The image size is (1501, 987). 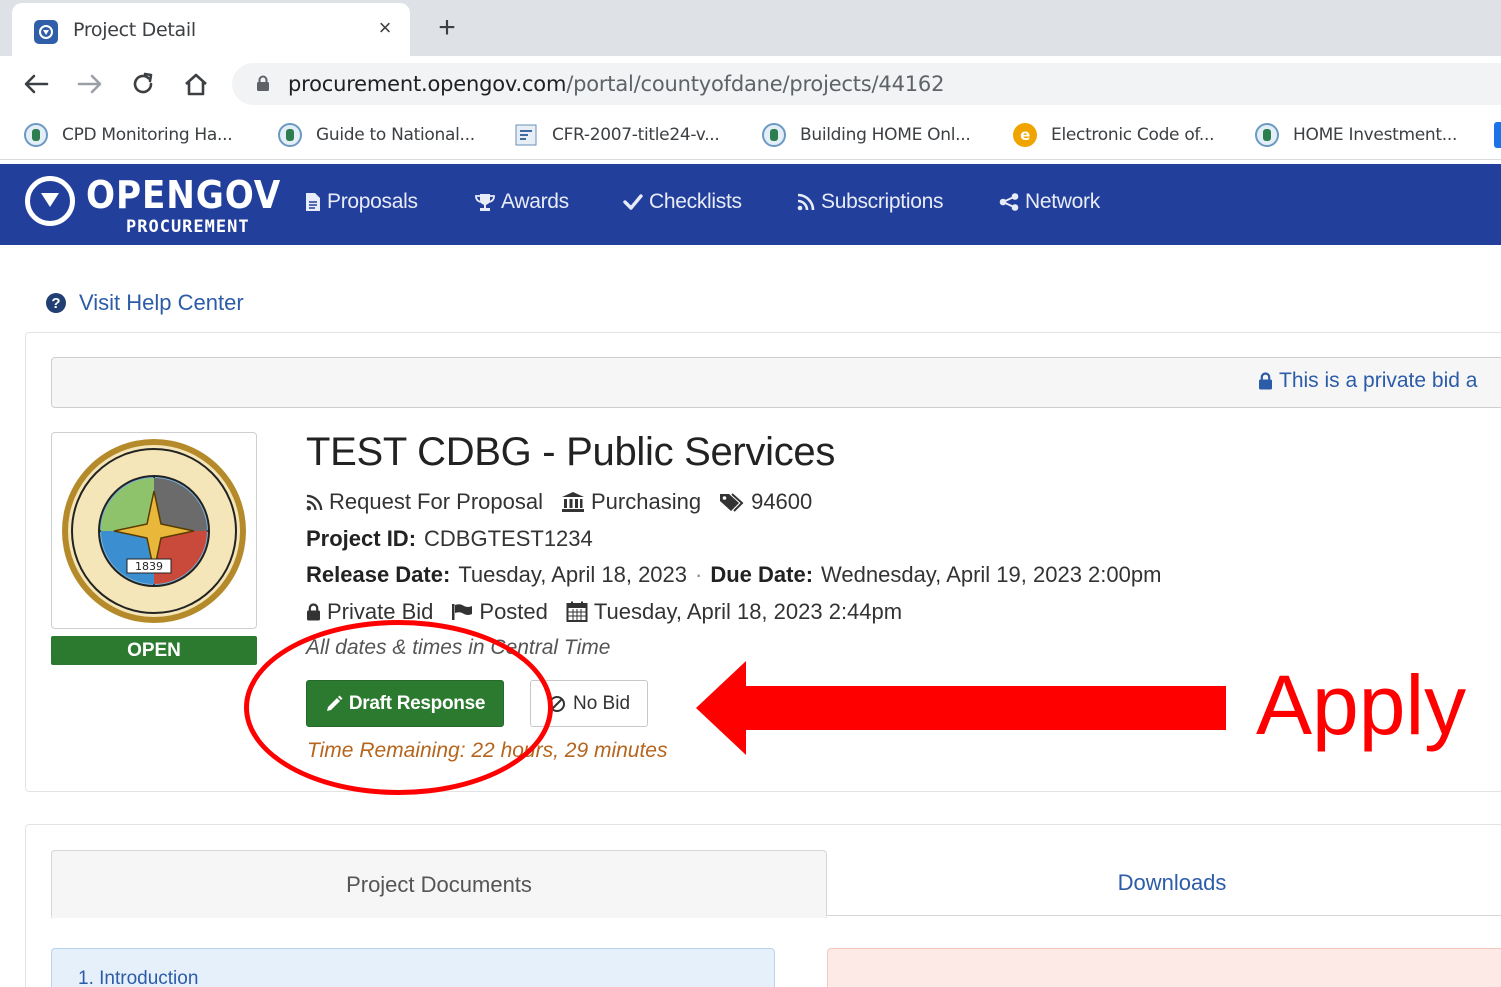 I want to click on annotation-circle, so click(x=398, y=707).